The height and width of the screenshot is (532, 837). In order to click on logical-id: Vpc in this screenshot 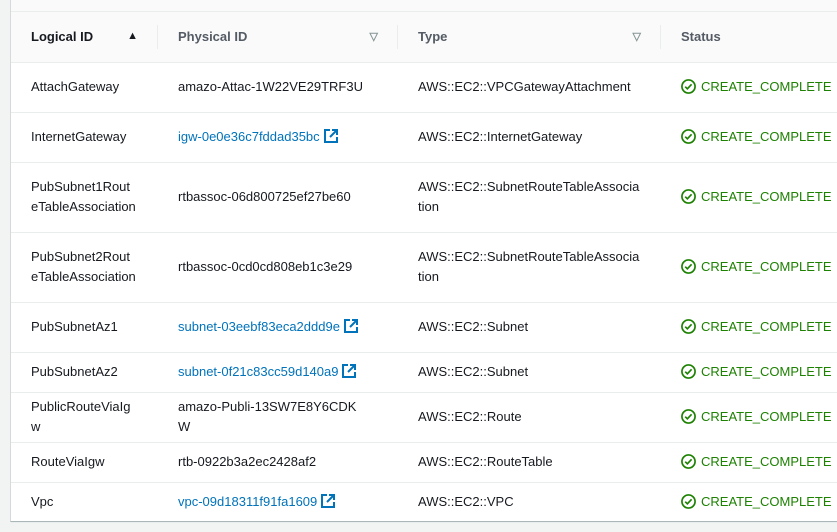, I will do `click(42, 501)`.